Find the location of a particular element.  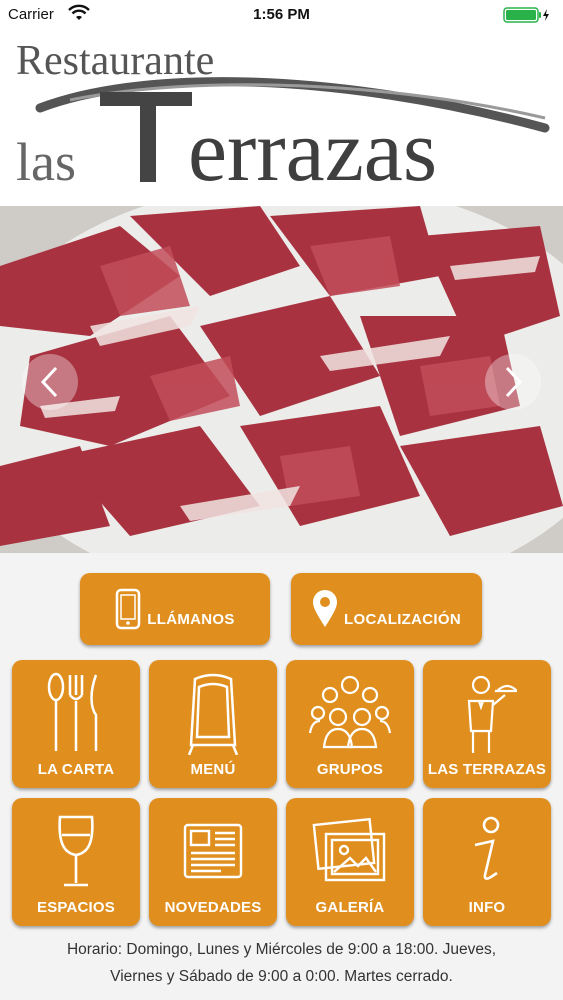

tile-novedades: NOVEDADES is located at coordinates (213, 862).